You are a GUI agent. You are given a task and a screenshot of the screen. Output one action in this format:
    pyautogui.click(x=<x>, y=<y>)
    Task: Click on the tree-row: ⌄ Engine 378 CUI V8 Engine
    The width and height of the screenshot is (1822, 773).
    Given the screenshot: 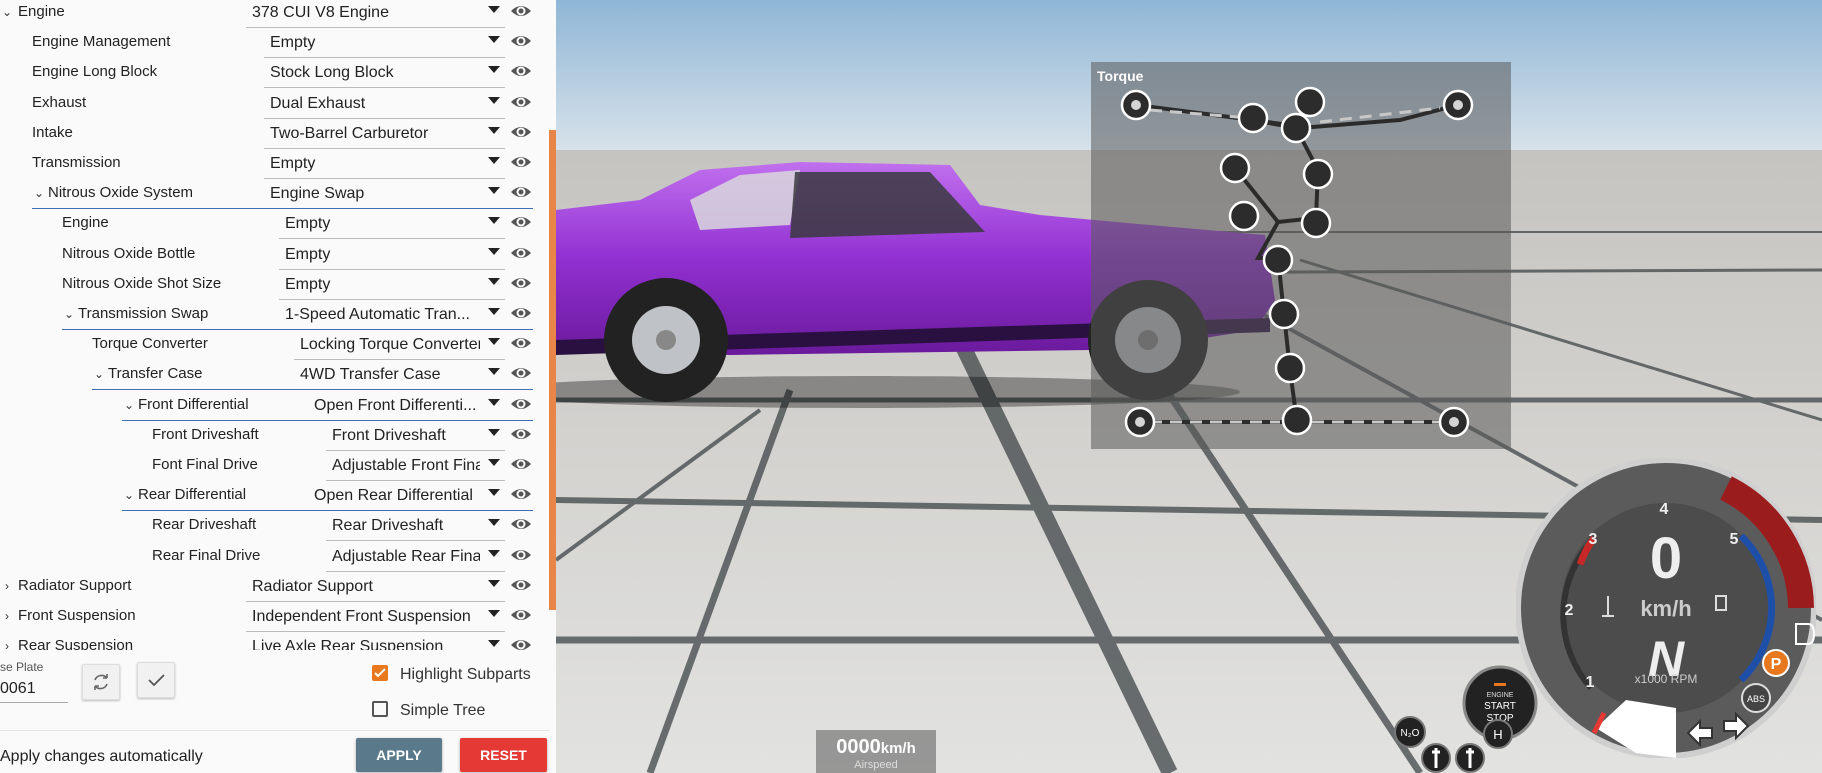 What is the action you would take?
    pyautogui.click(x=274, y=14)
    